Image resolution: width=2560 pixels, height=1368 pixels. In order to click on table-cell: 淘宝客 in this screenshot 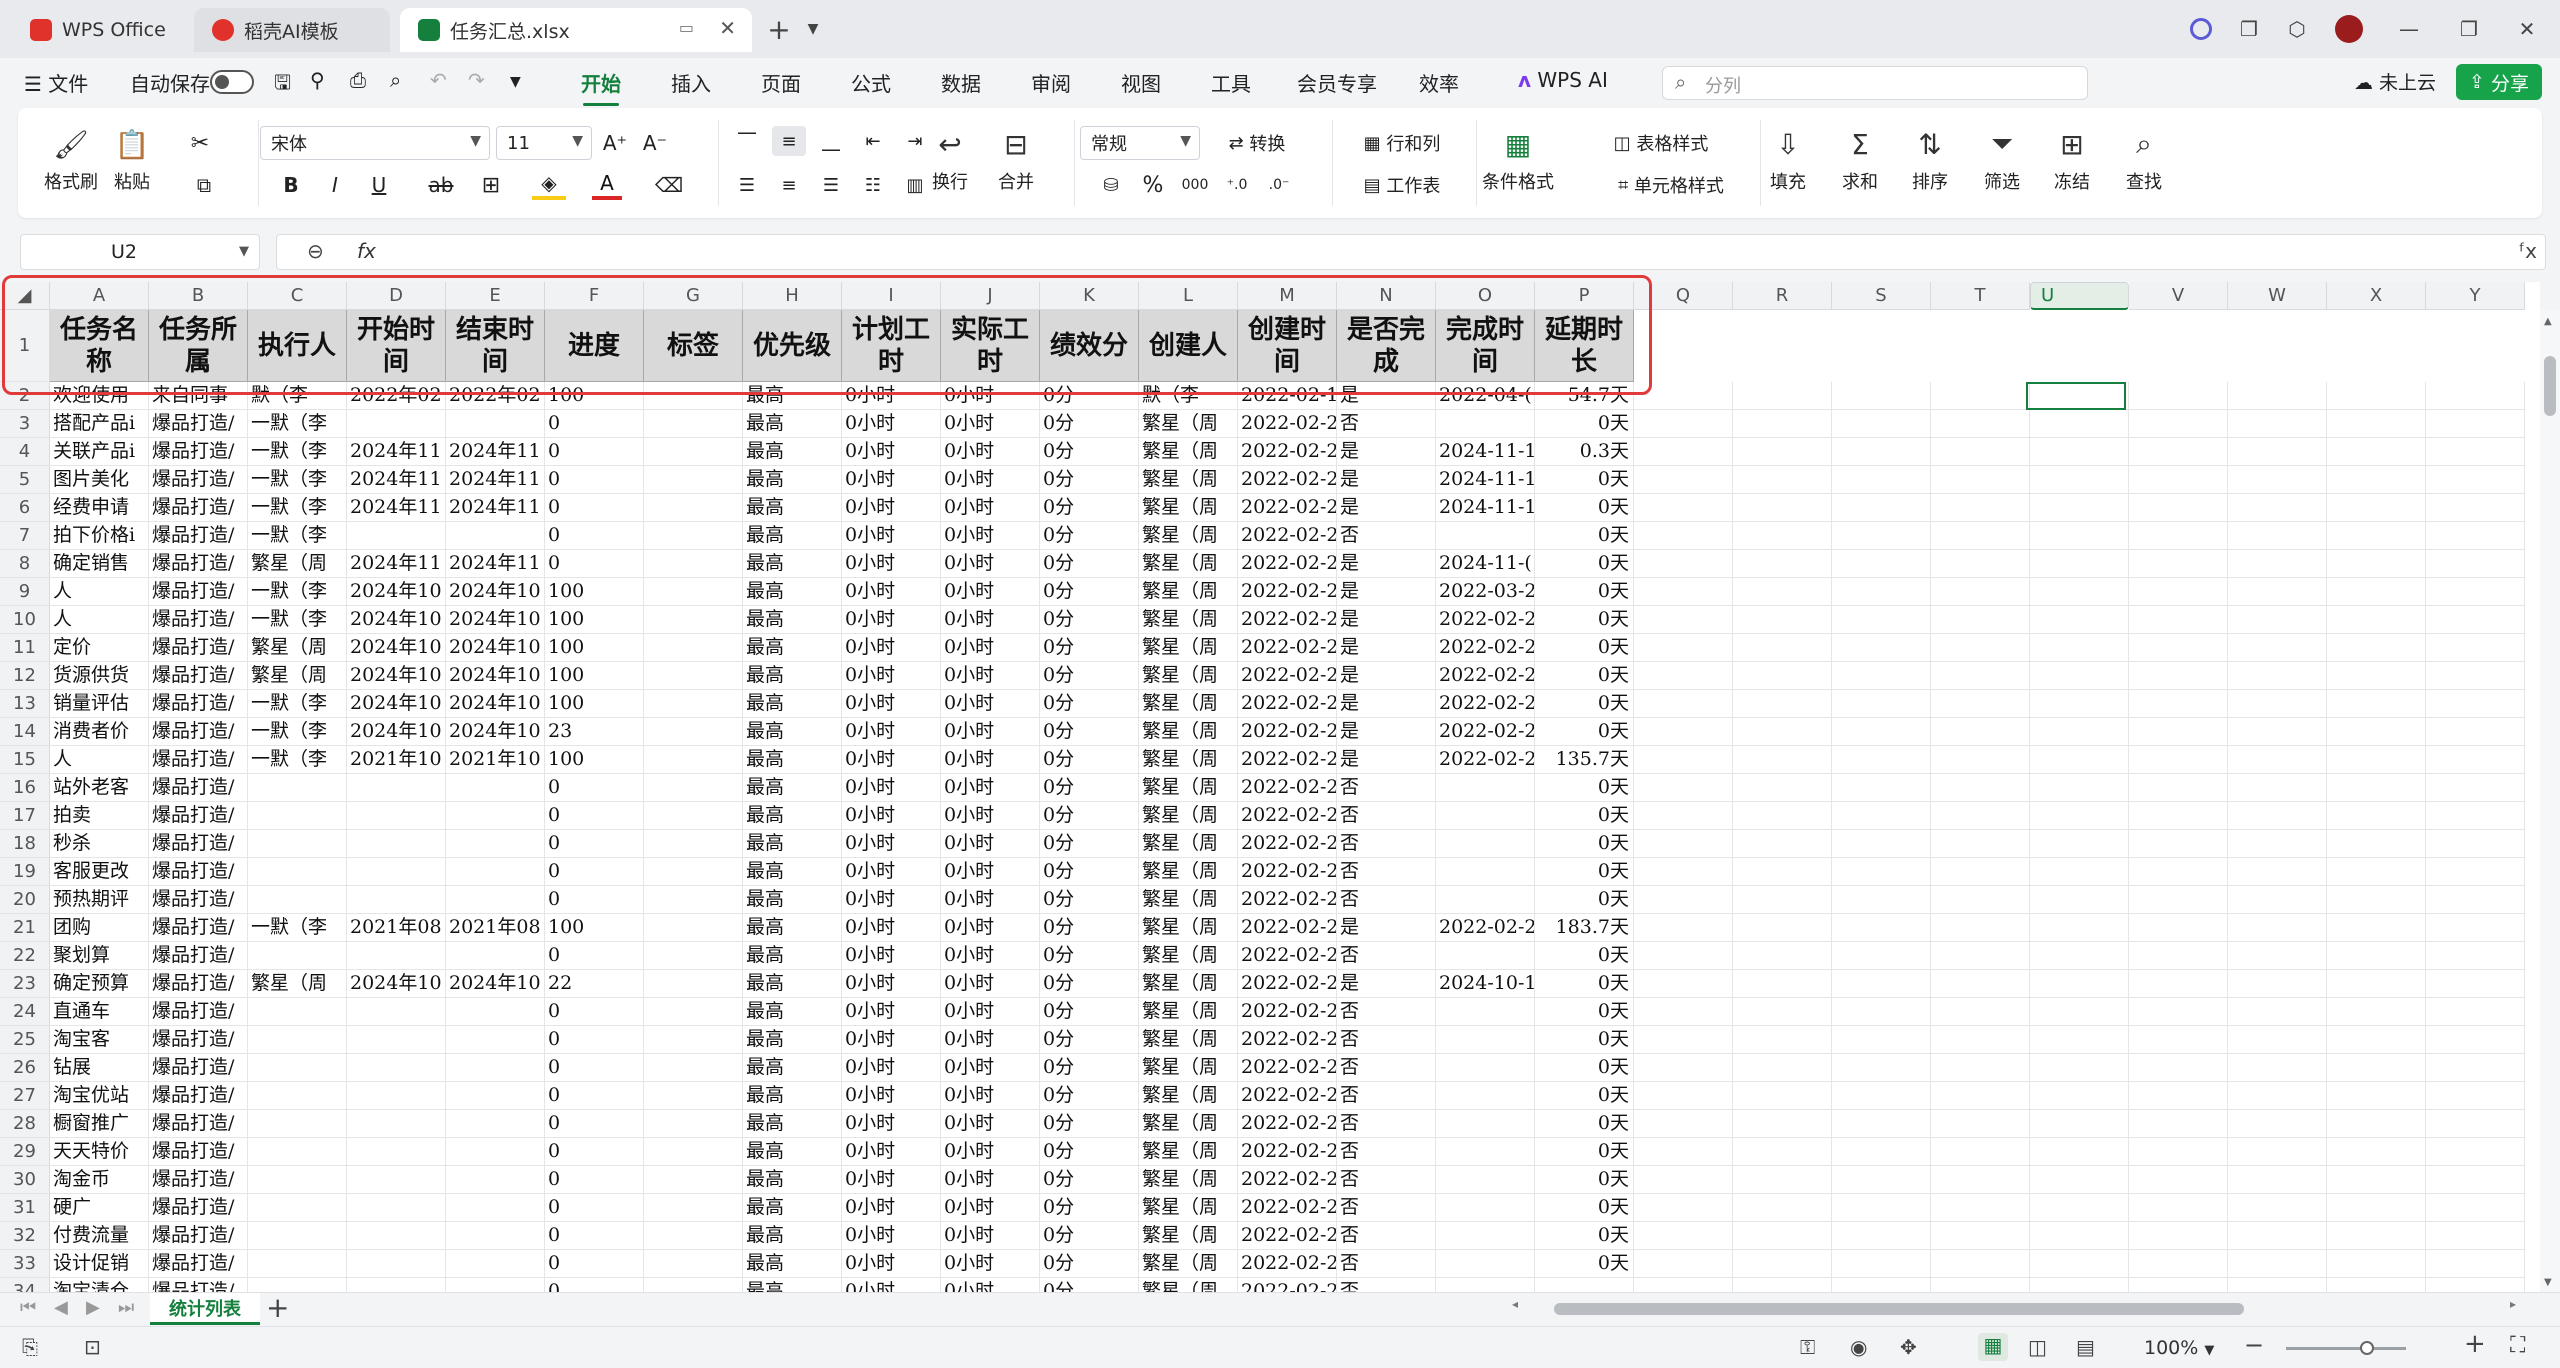, I will do `click(99, 1040)`.